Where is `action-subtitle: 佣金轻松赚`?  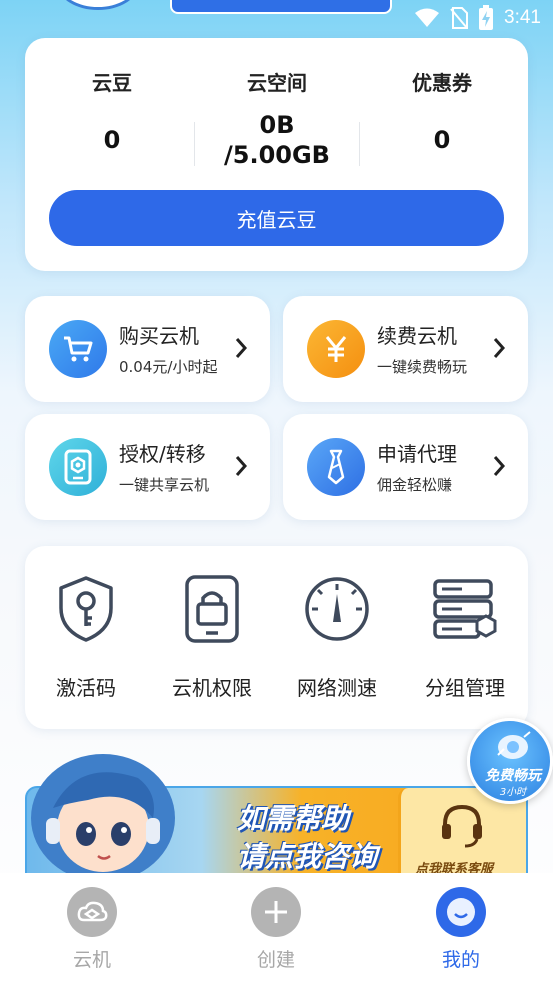 action-subtitle: 佣金轻松赚 is located at coordinates (415, 485).